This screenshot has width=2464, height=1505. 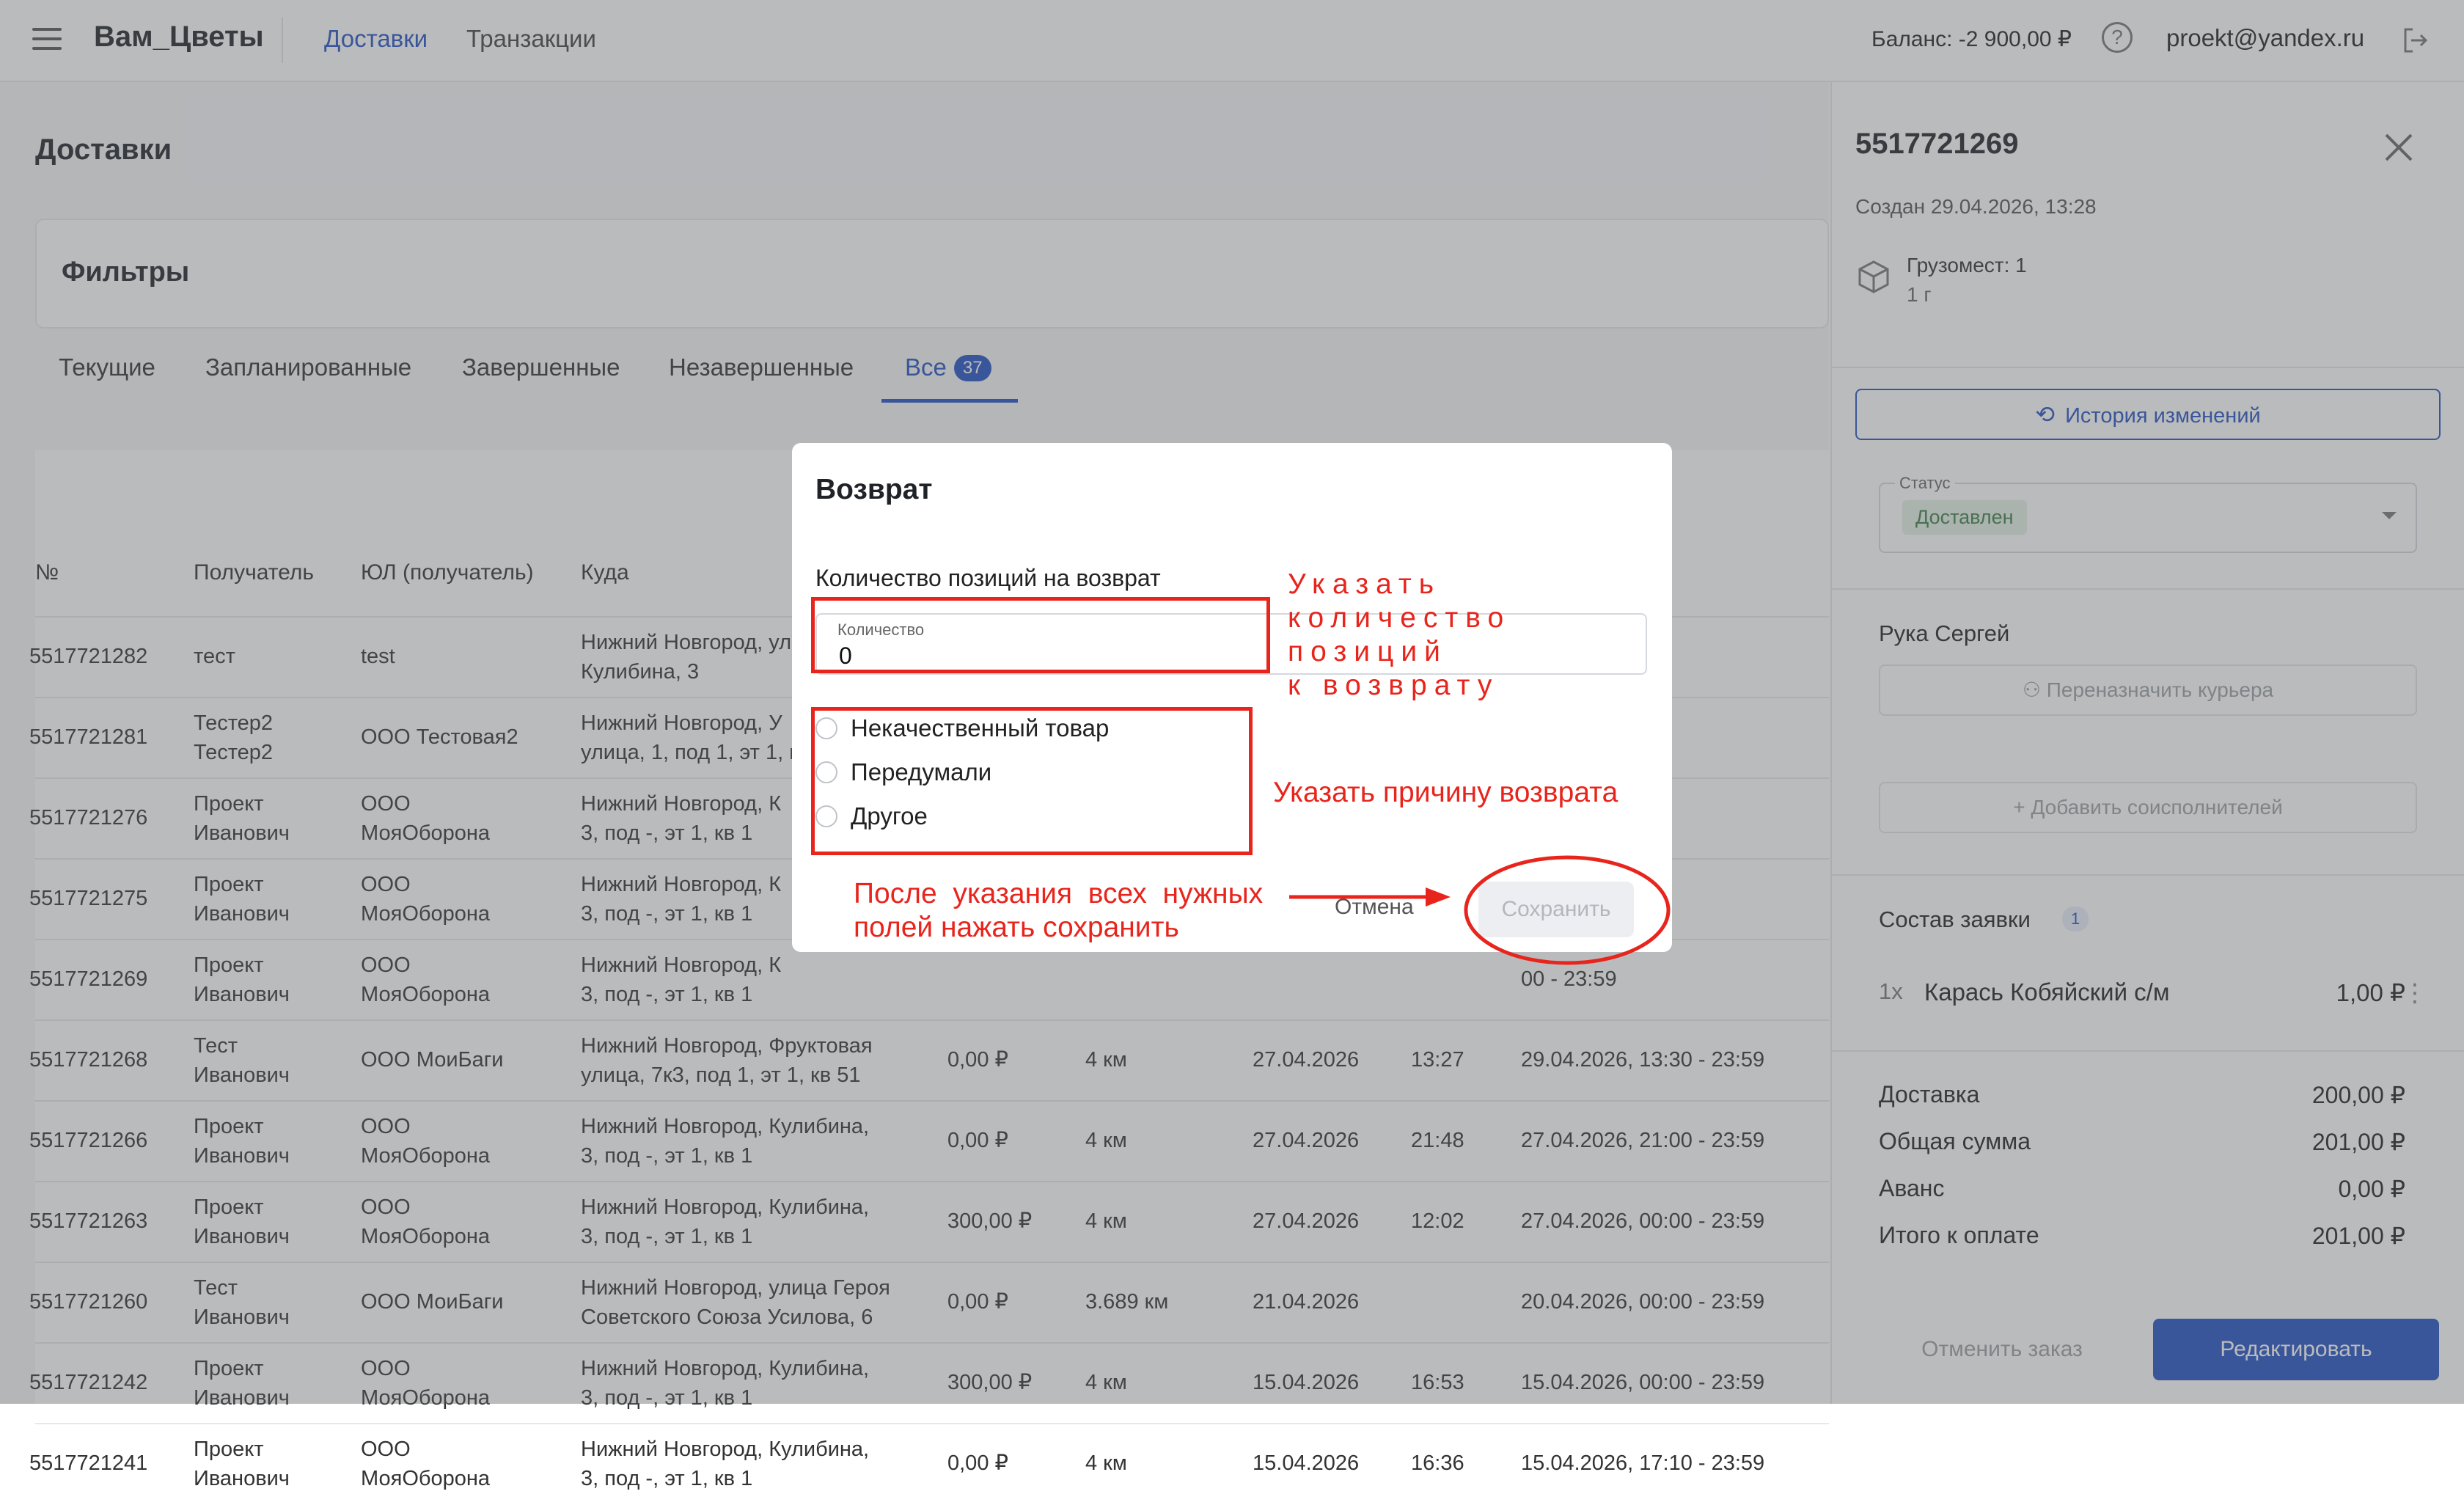 I want to click on cell-text: 4 км, so click(x=1106, y=1463).